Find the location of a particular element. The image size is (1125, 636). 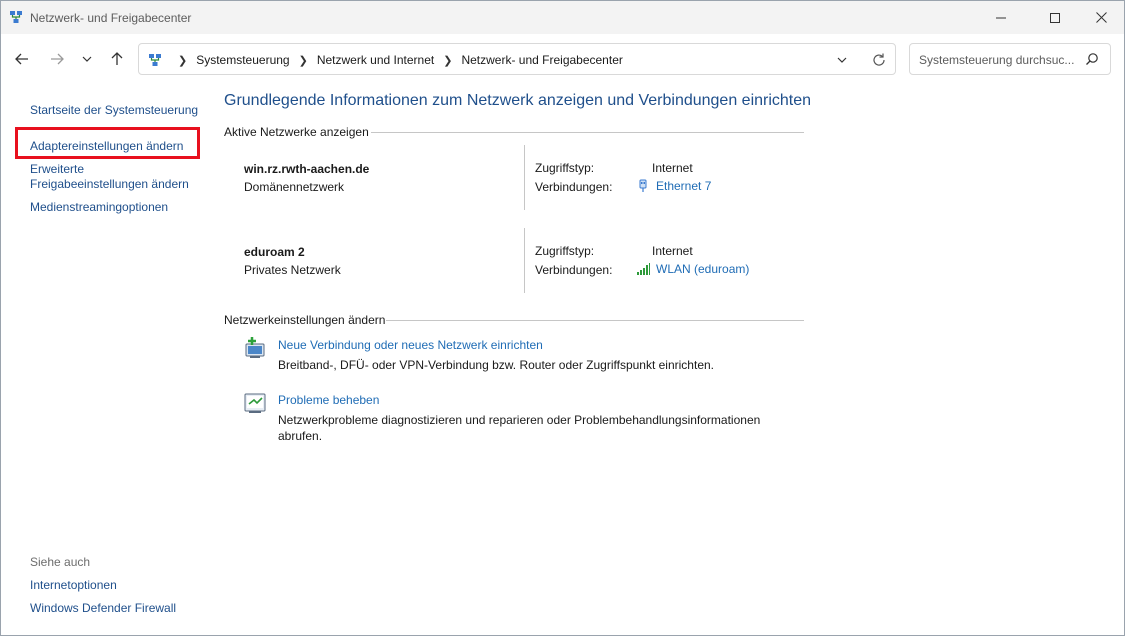

window-title: Netzwerk- und Freigabecenter is located at coordinates (111, 18).